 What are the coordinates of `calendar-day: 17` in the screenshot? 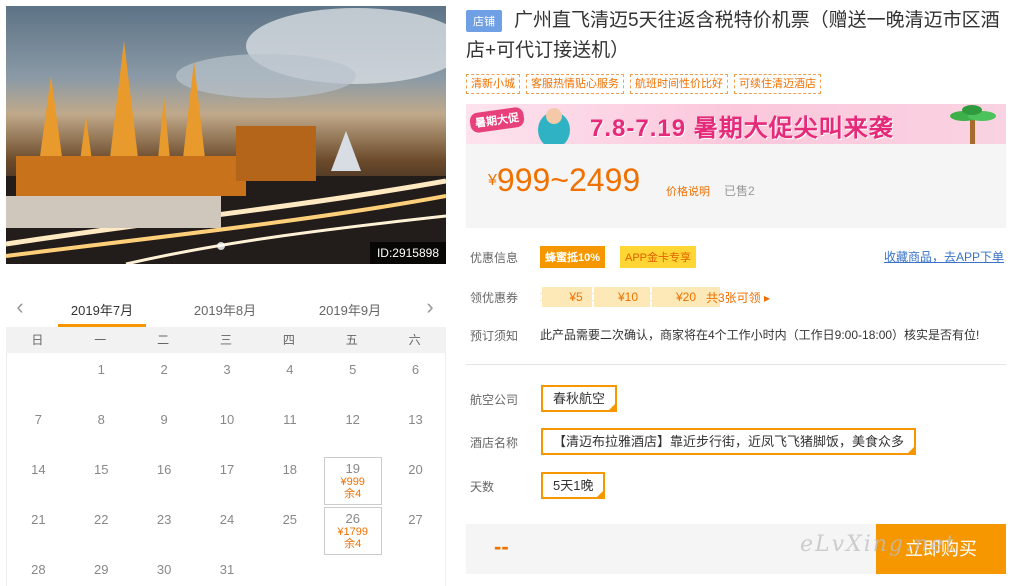 It's located at (227, 469).